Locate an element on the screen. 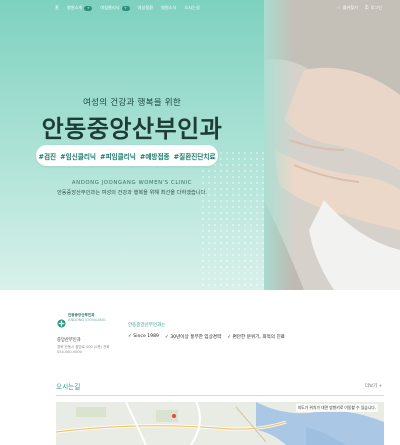 Image resolution: width=400 pixels, height=445 pixels. nav-item-women-clinic: 여성클리닉 + is located at coordinates (115, 8).